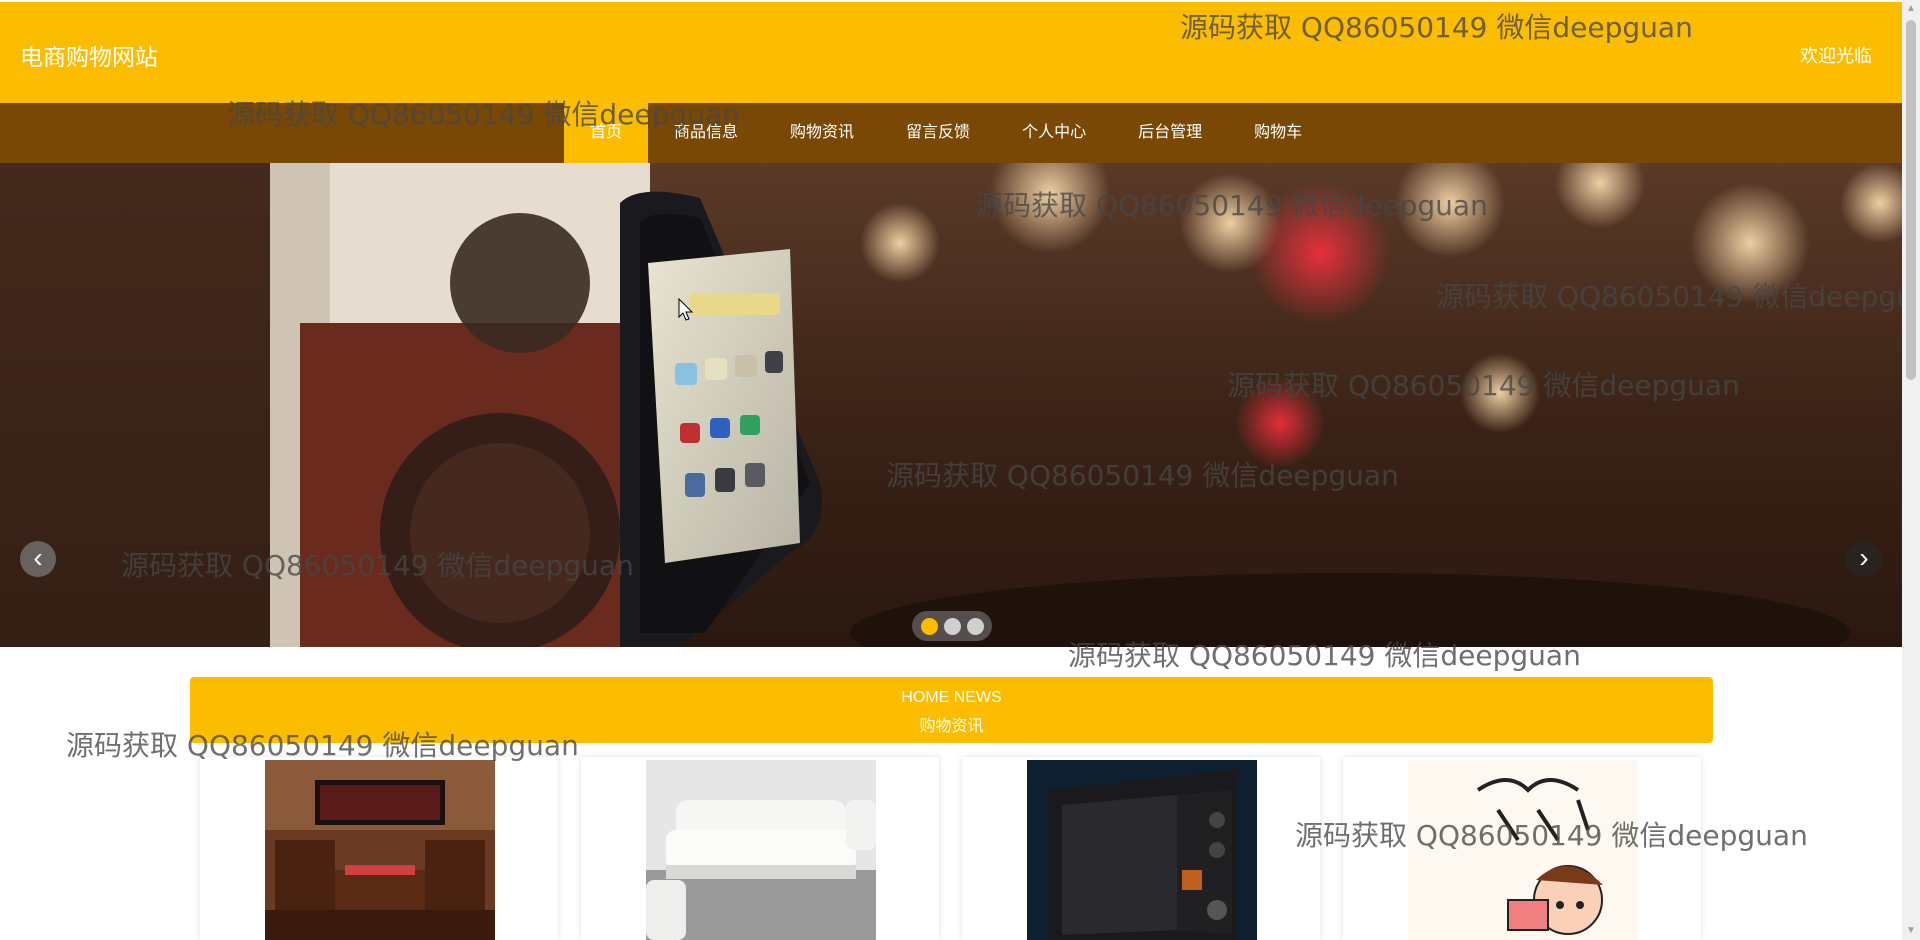  Describe the element at coordinates (1054, 133) in the screenshot. I see `nav-item-user-center: 个人中心` at that location.